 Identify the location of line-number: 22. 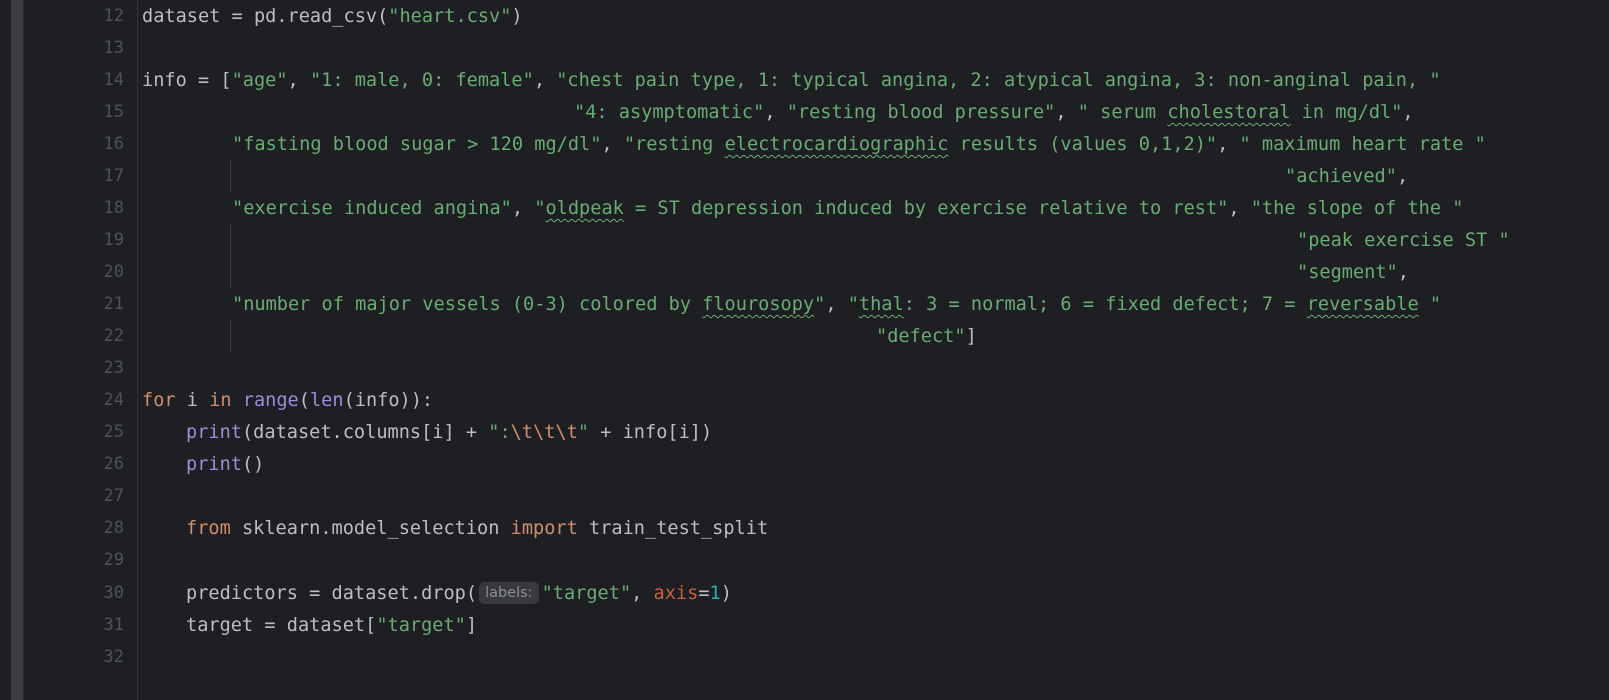
(74, 336).